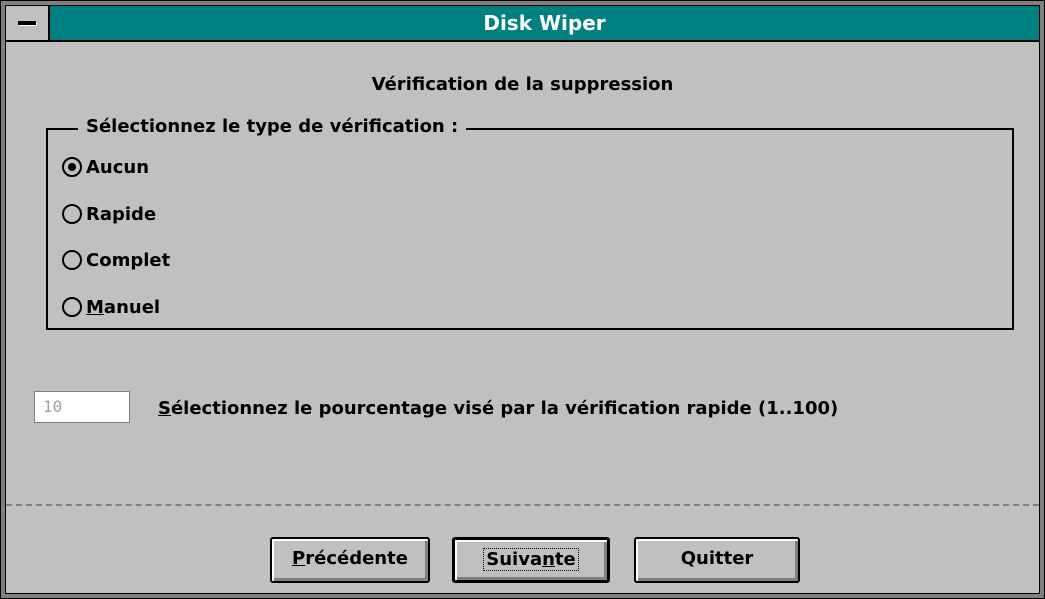 The image size is (1045, 599). I want to click on percentage-input: 10, so click(82, 407).